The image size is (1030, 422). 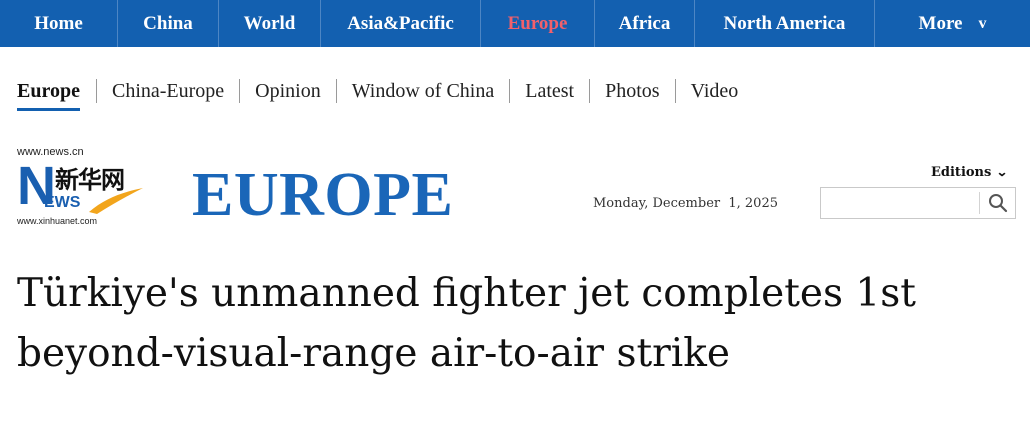 I want to click on nav-world-label: World, so click(x=269, y=23).